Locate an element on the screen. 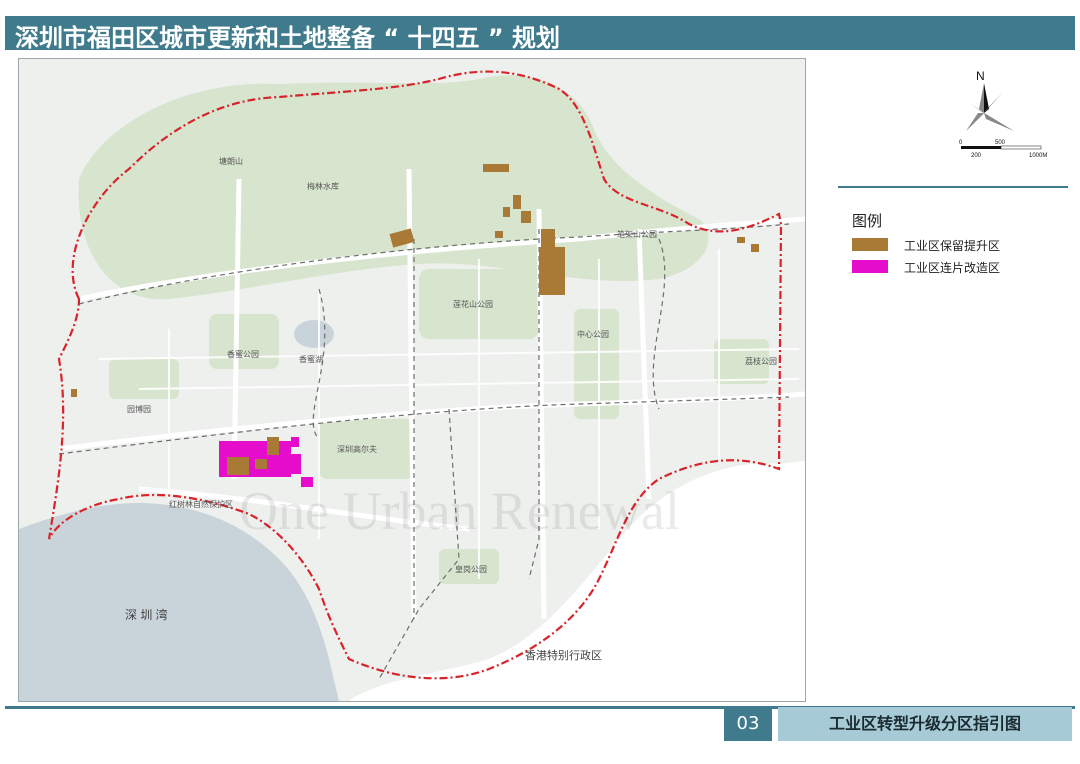  label-lianhuashan: 莲花山公园 is located at coordinates (473, 304).